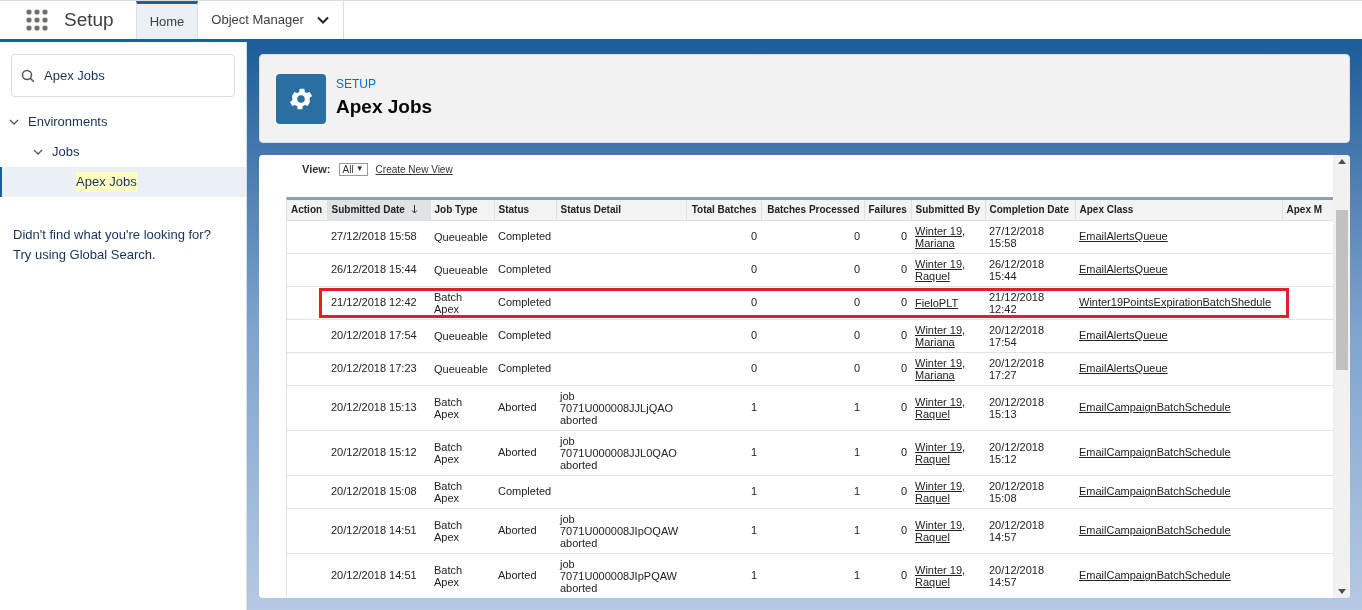 This screenshot has width=1362, height=610. I want to click on gear-icon, so click(301, 98).